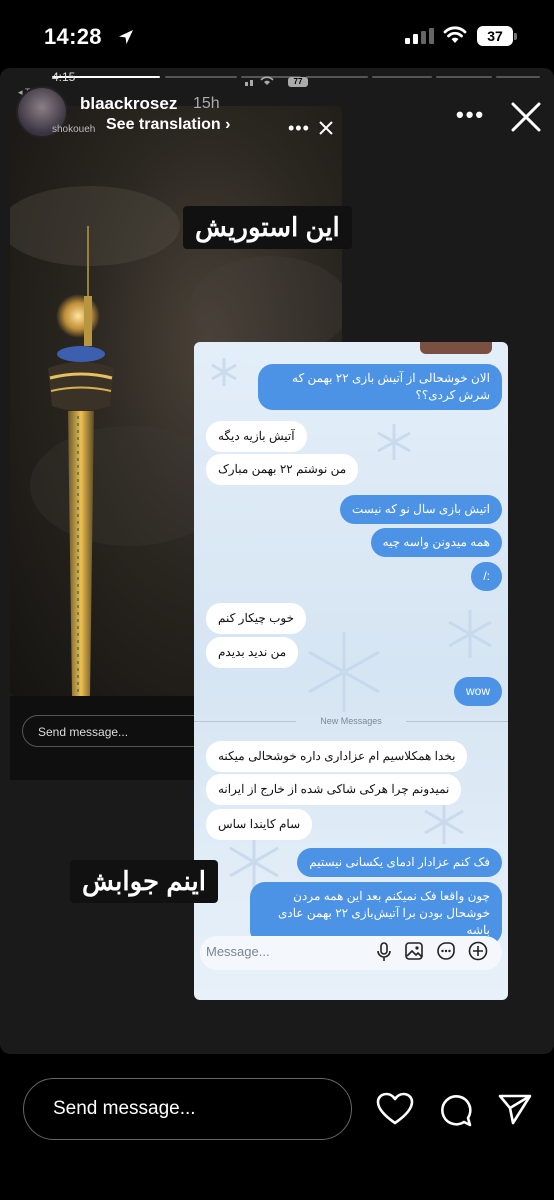  What do you see at coordinates (446, 951) in the screenshot?
I see `sticker-icon` at bounding box center [446, 951].